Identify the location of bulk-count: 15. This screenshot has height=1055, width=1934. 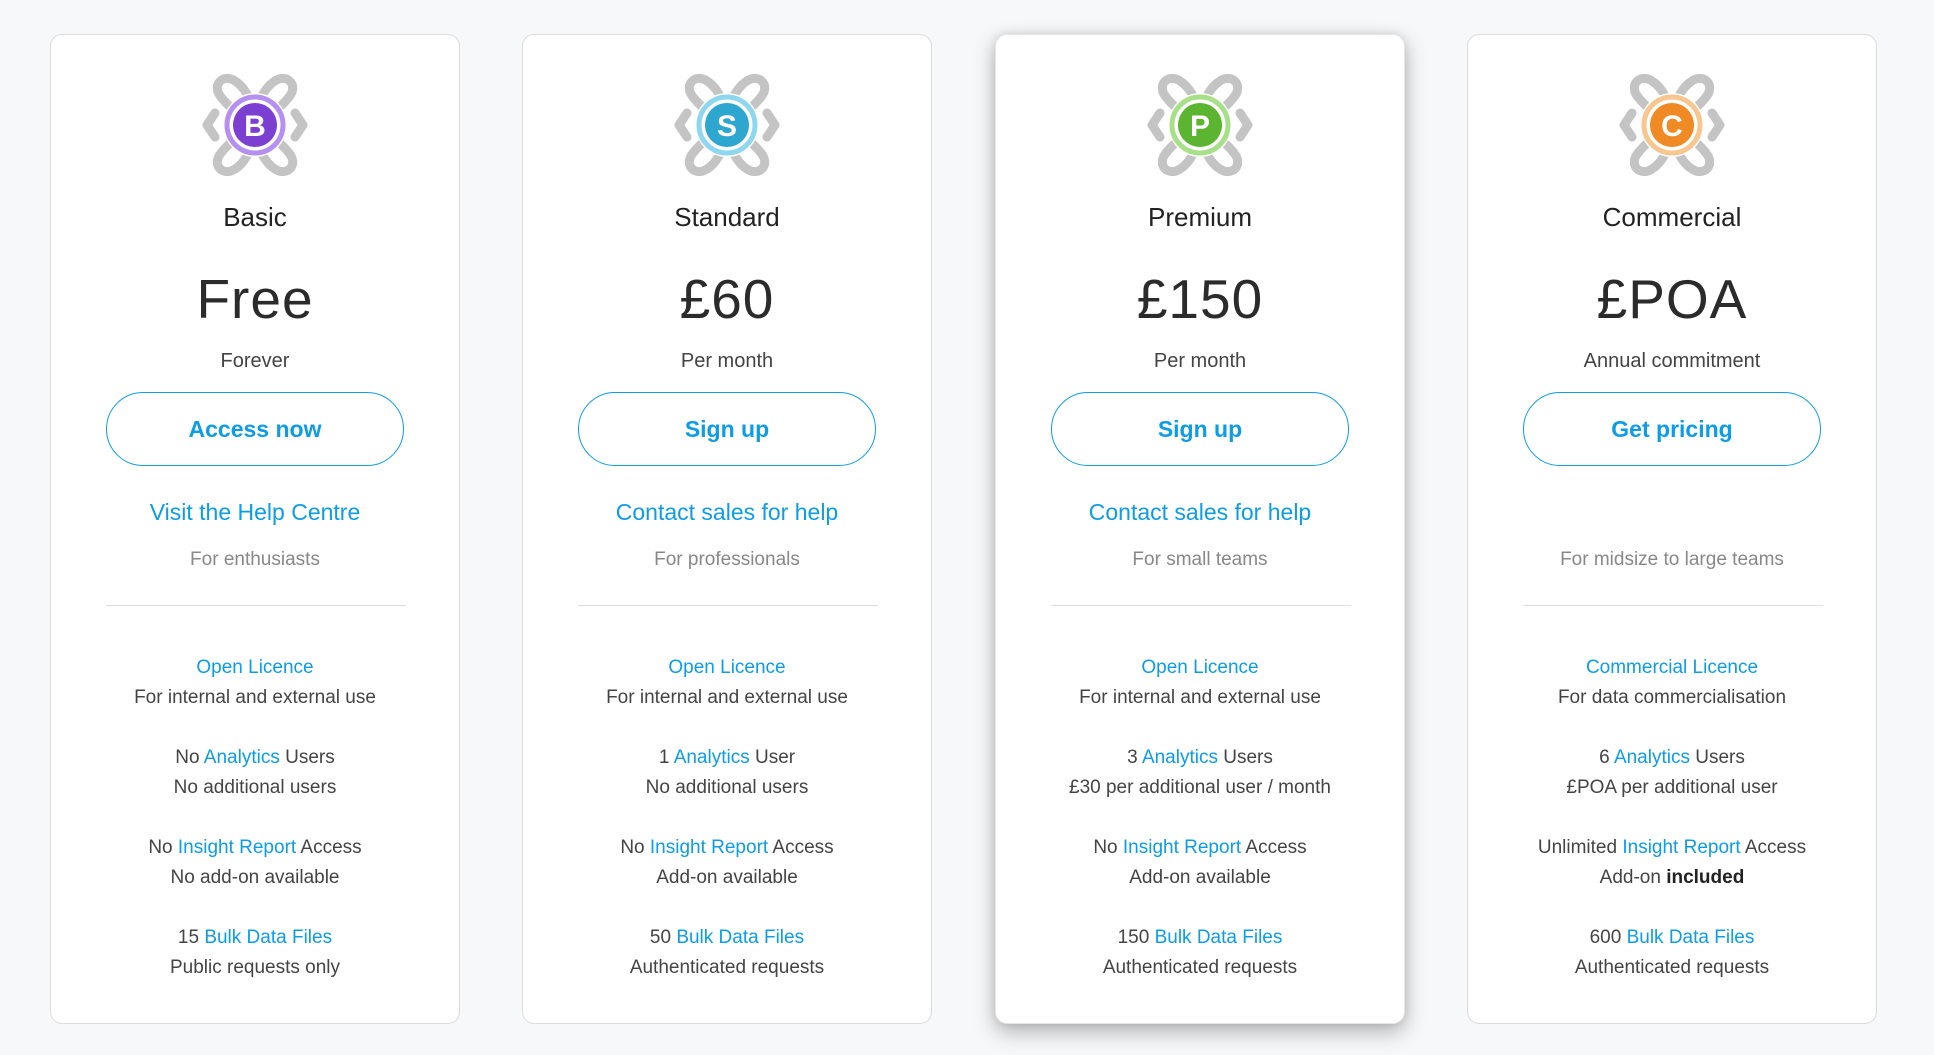
(191, 937).